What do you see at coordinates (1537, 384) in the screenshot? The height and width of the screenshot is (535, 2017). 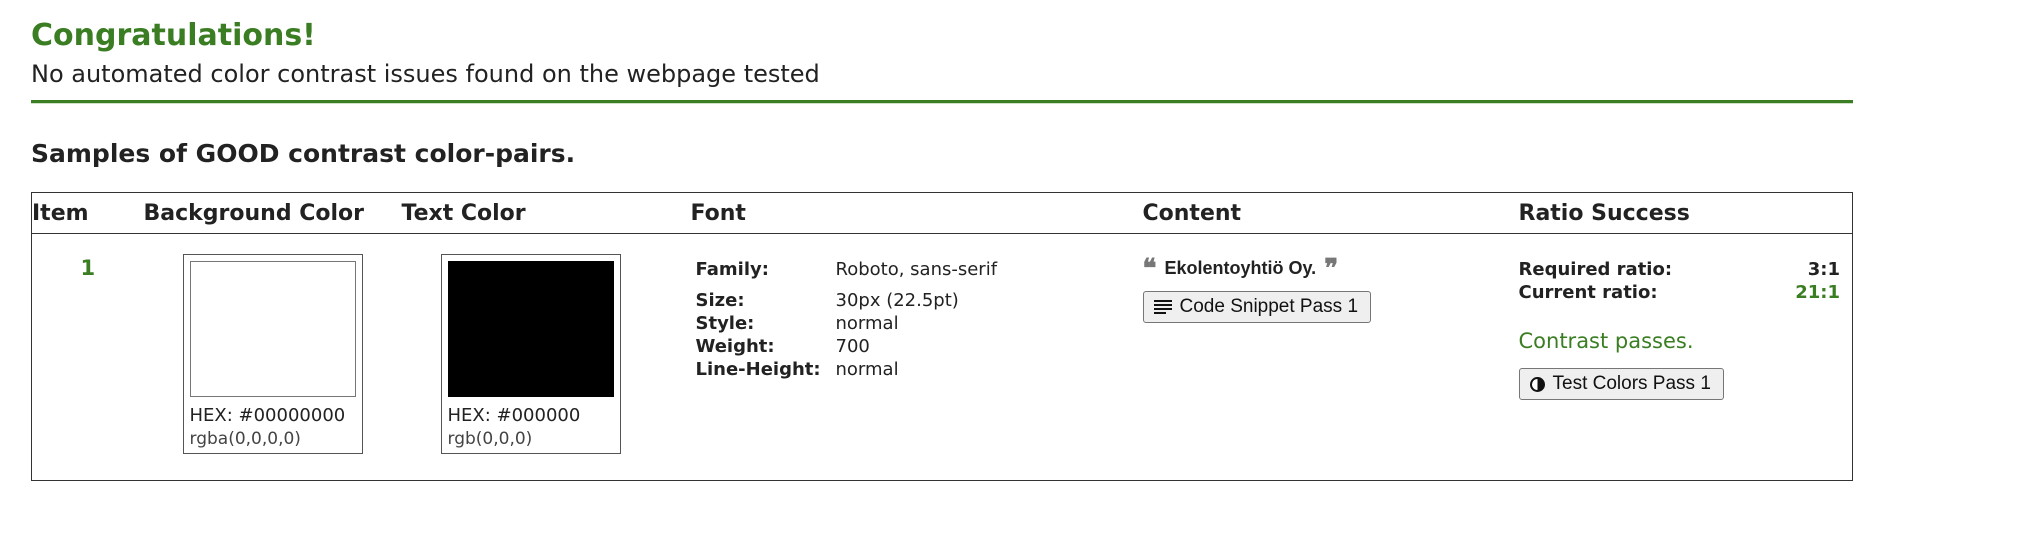 I see `contrast-icon` at bounding box center [1537, 384].